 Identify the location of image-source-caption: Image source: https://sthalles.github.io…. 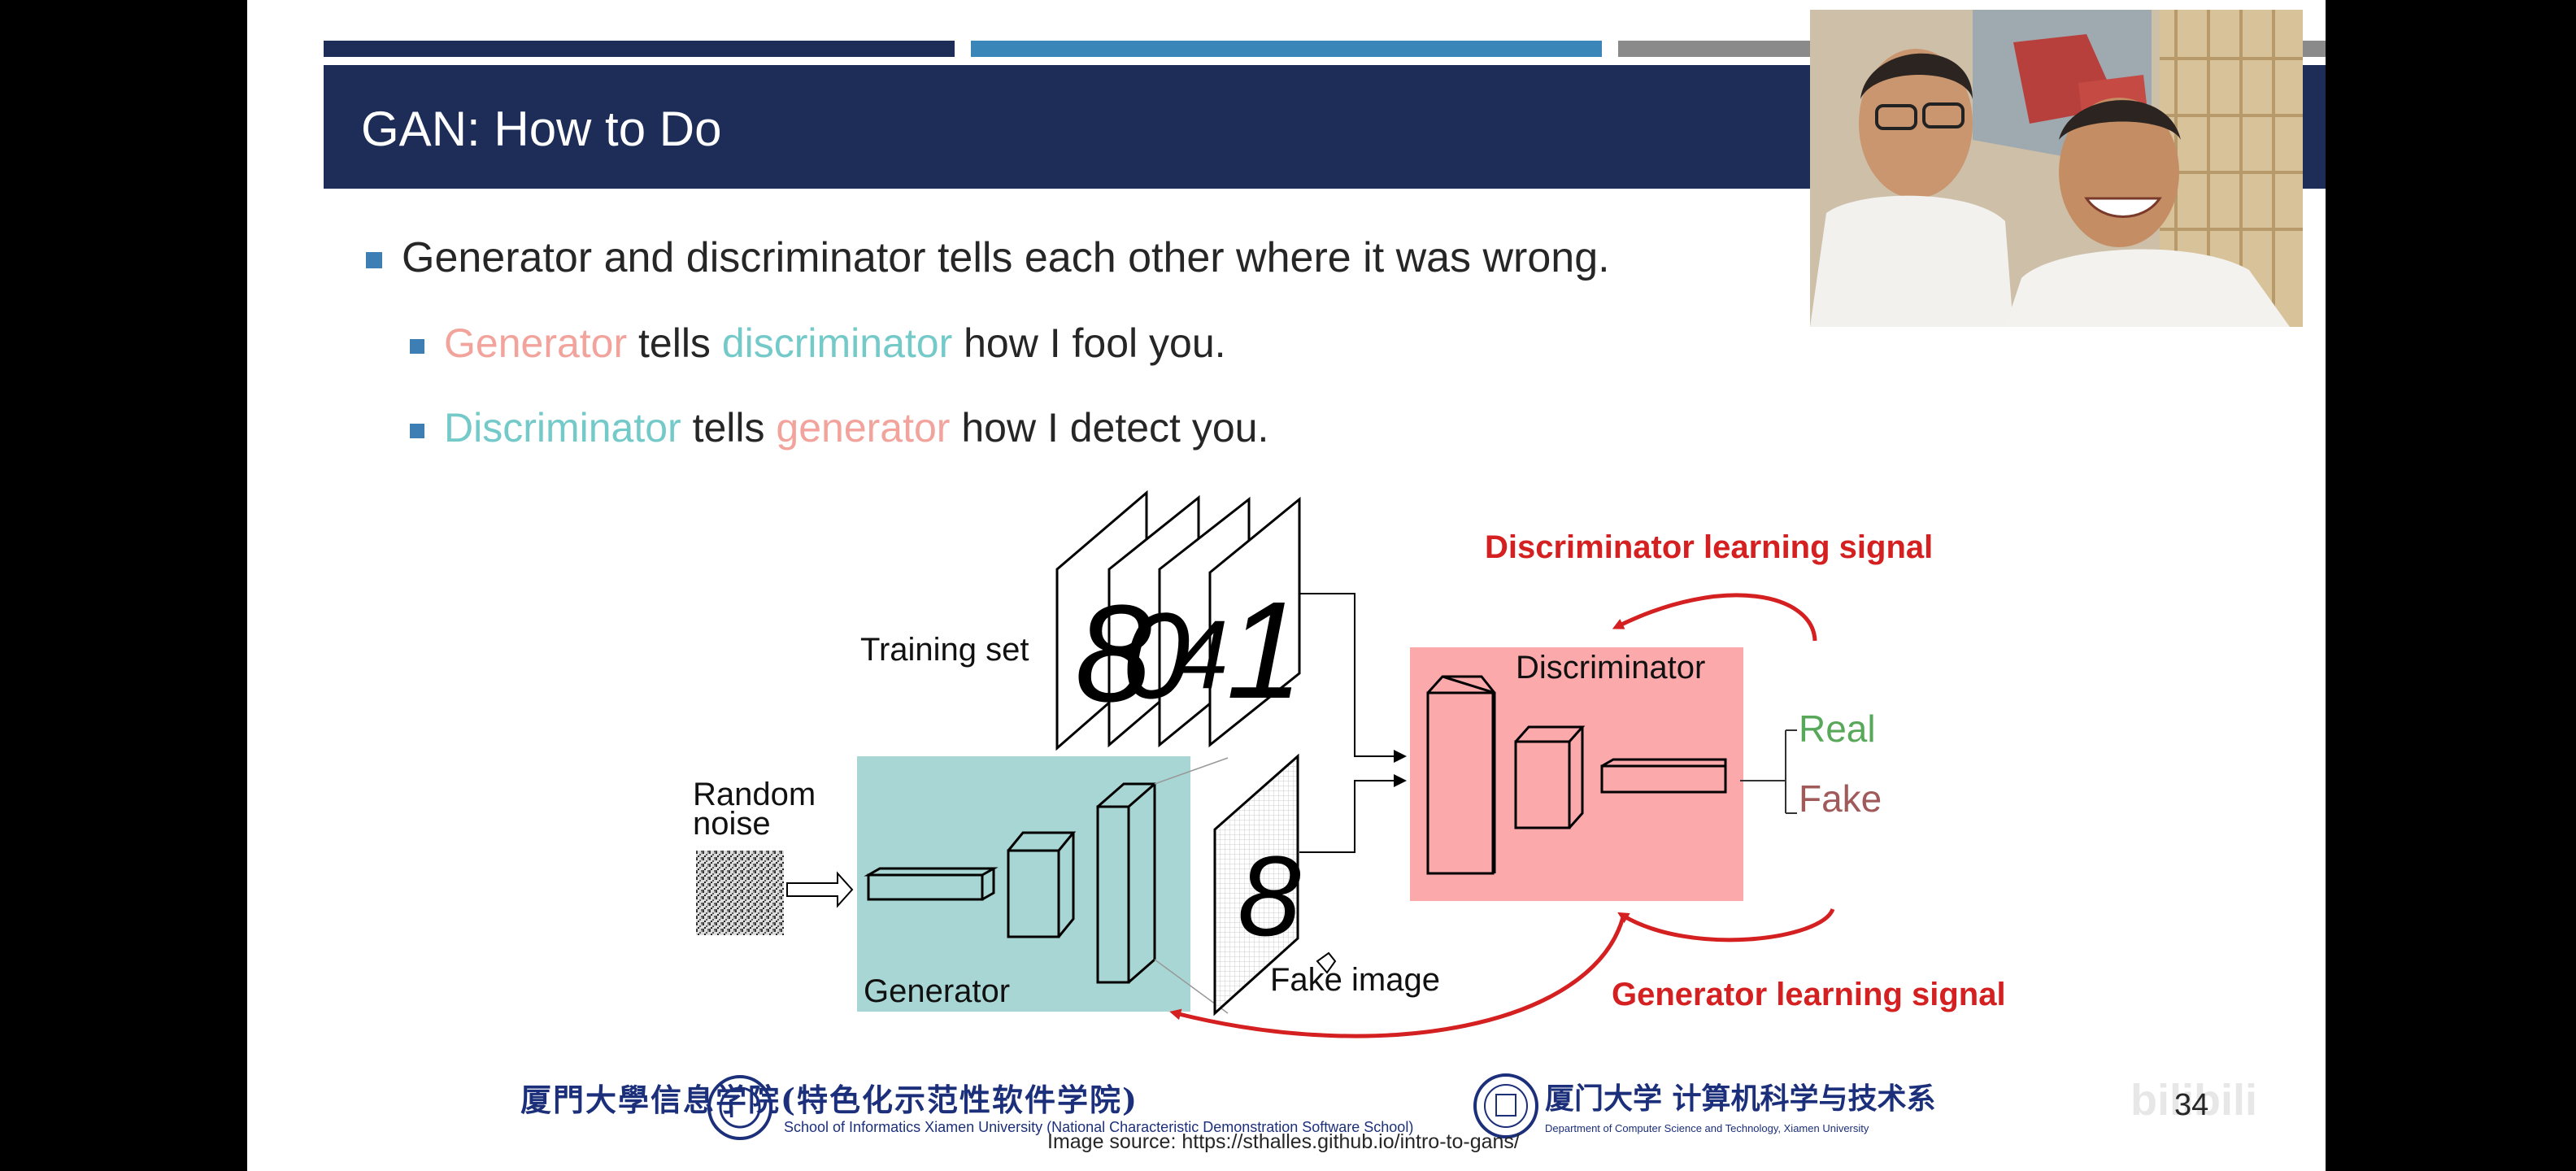
(1284, 1141).